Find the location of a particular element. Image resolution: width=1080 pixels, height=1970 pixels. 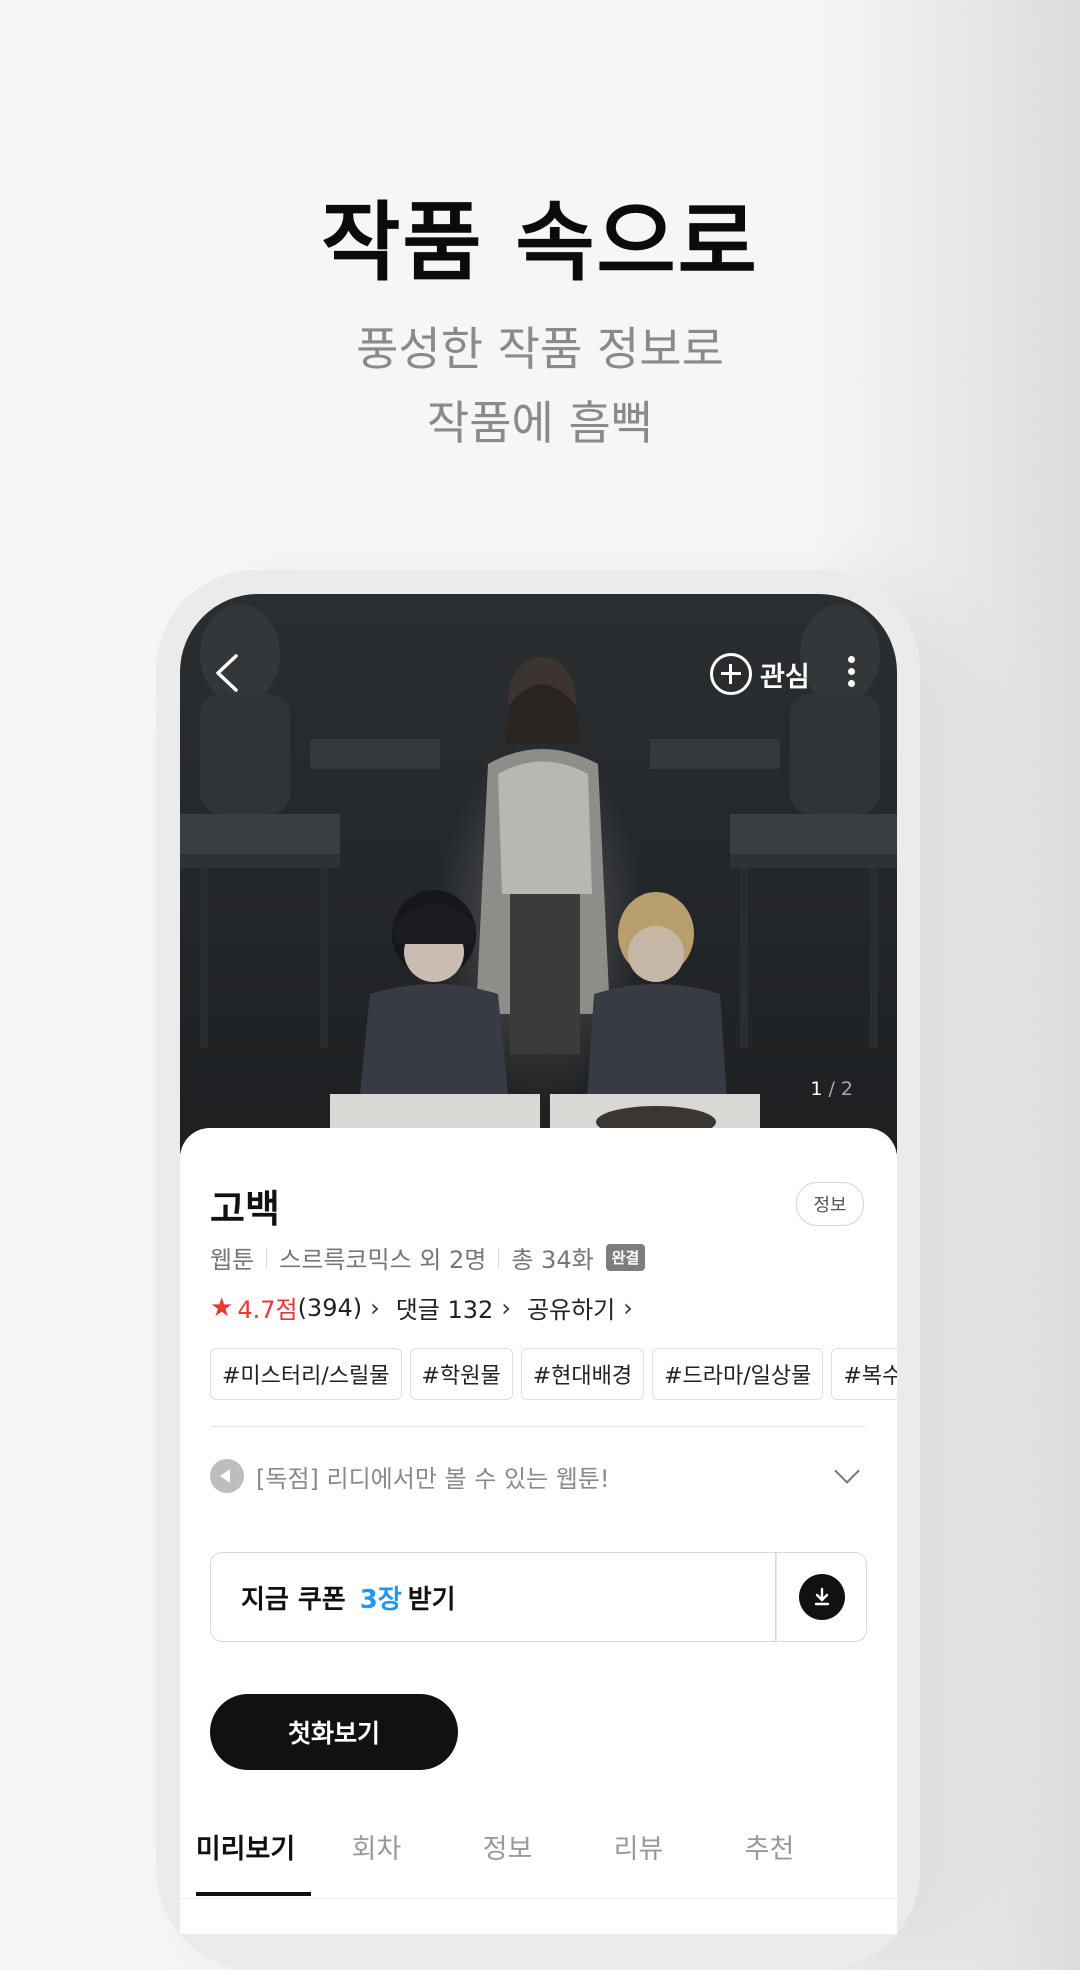

favorite-label: 관심 is located at coordinates (785, 677).